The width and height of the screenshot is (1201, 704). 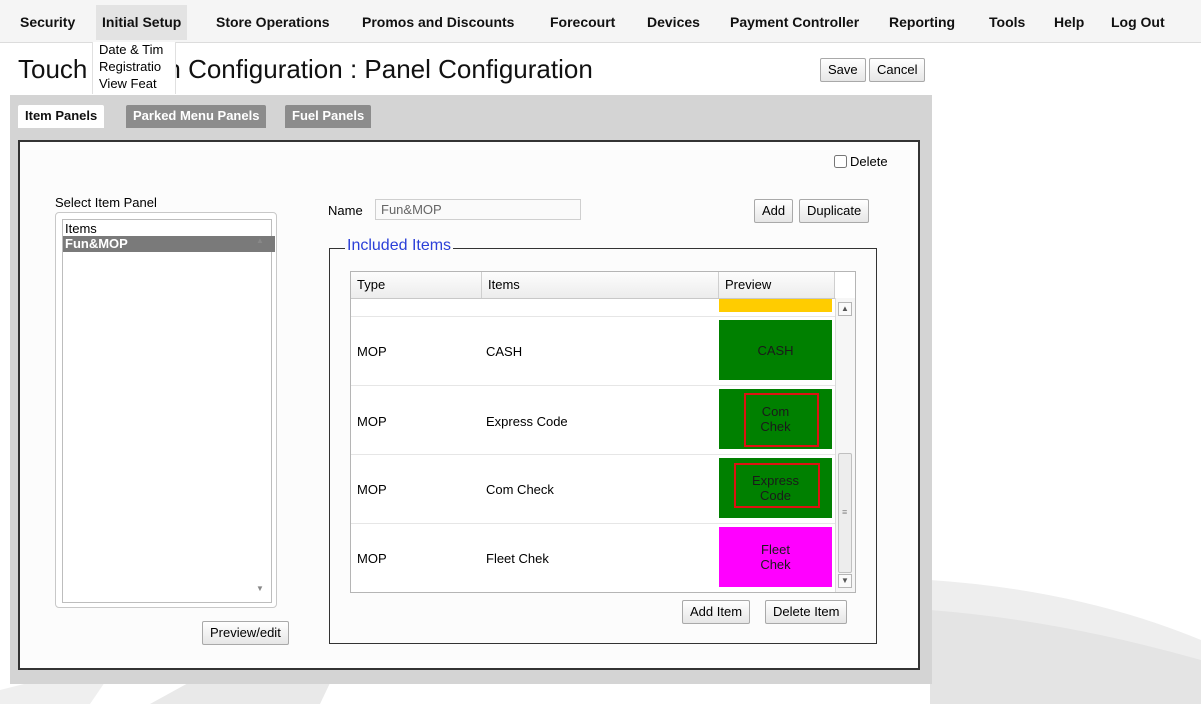 I want to click on item-panel-listbox-frame: Items Fun&MOP ▲ ▼, so click(x=166, y=410).